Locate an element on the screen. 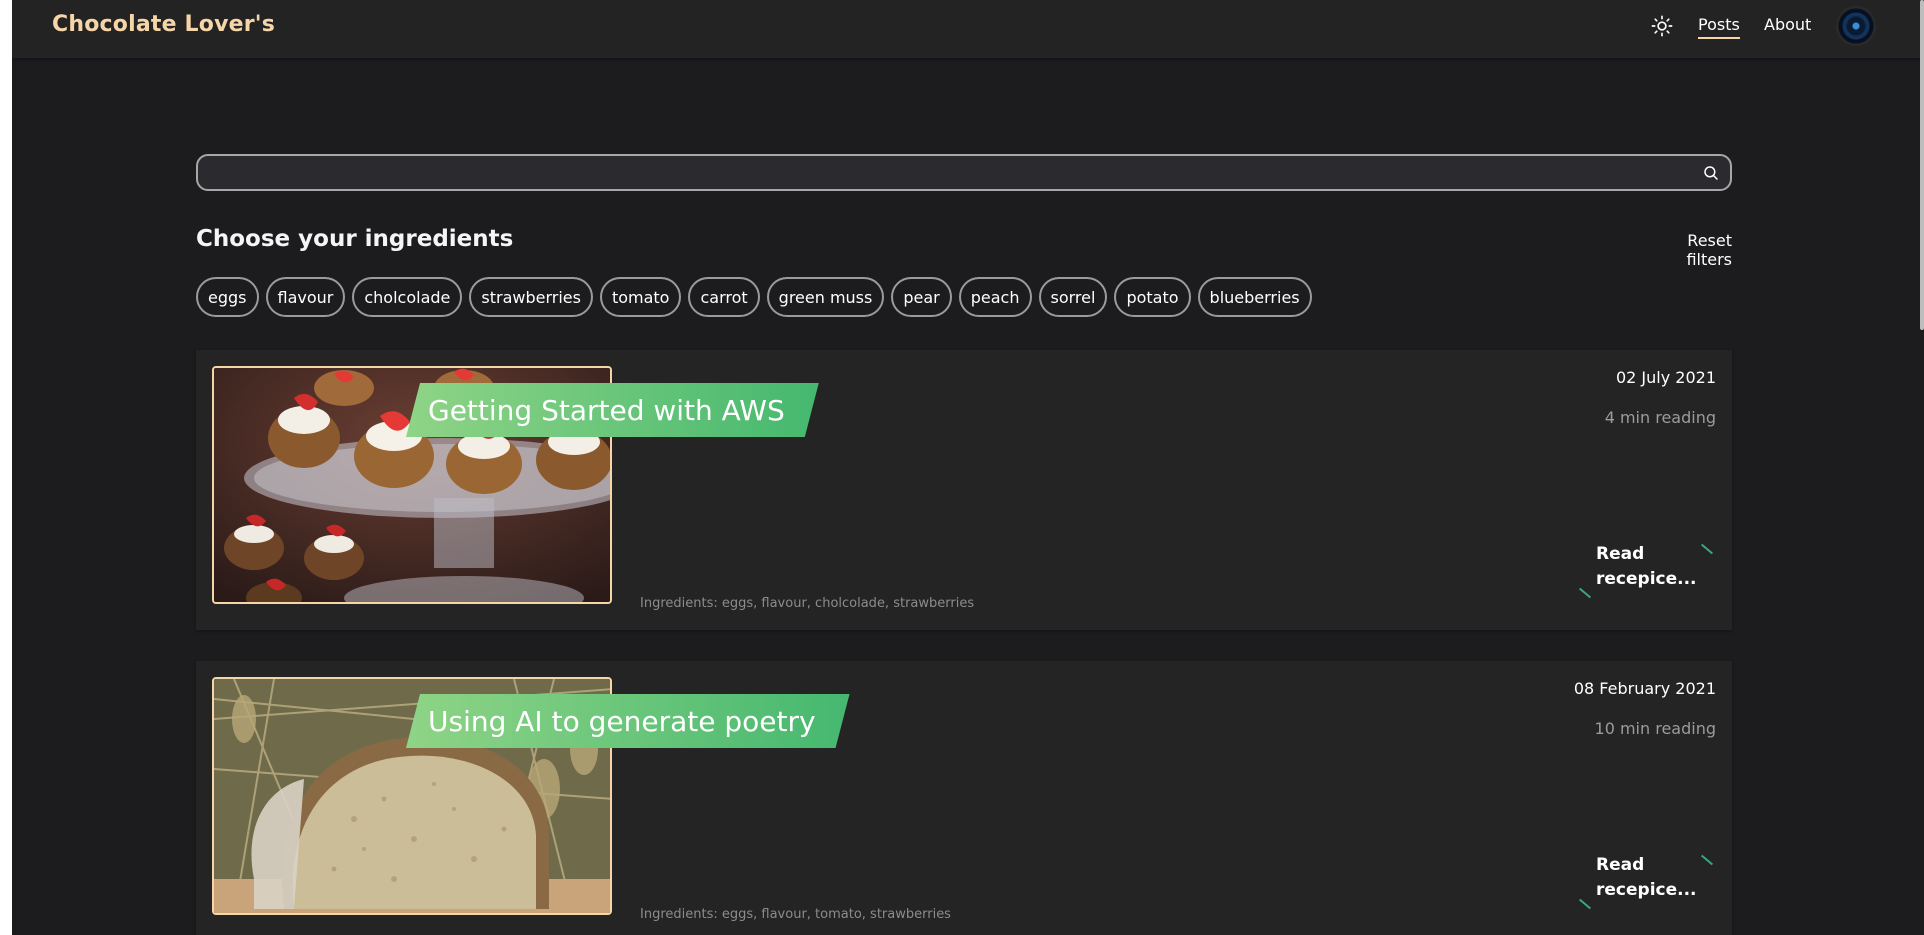  post-reading-time: 10 min reading is located at coordinates (1655, 728).